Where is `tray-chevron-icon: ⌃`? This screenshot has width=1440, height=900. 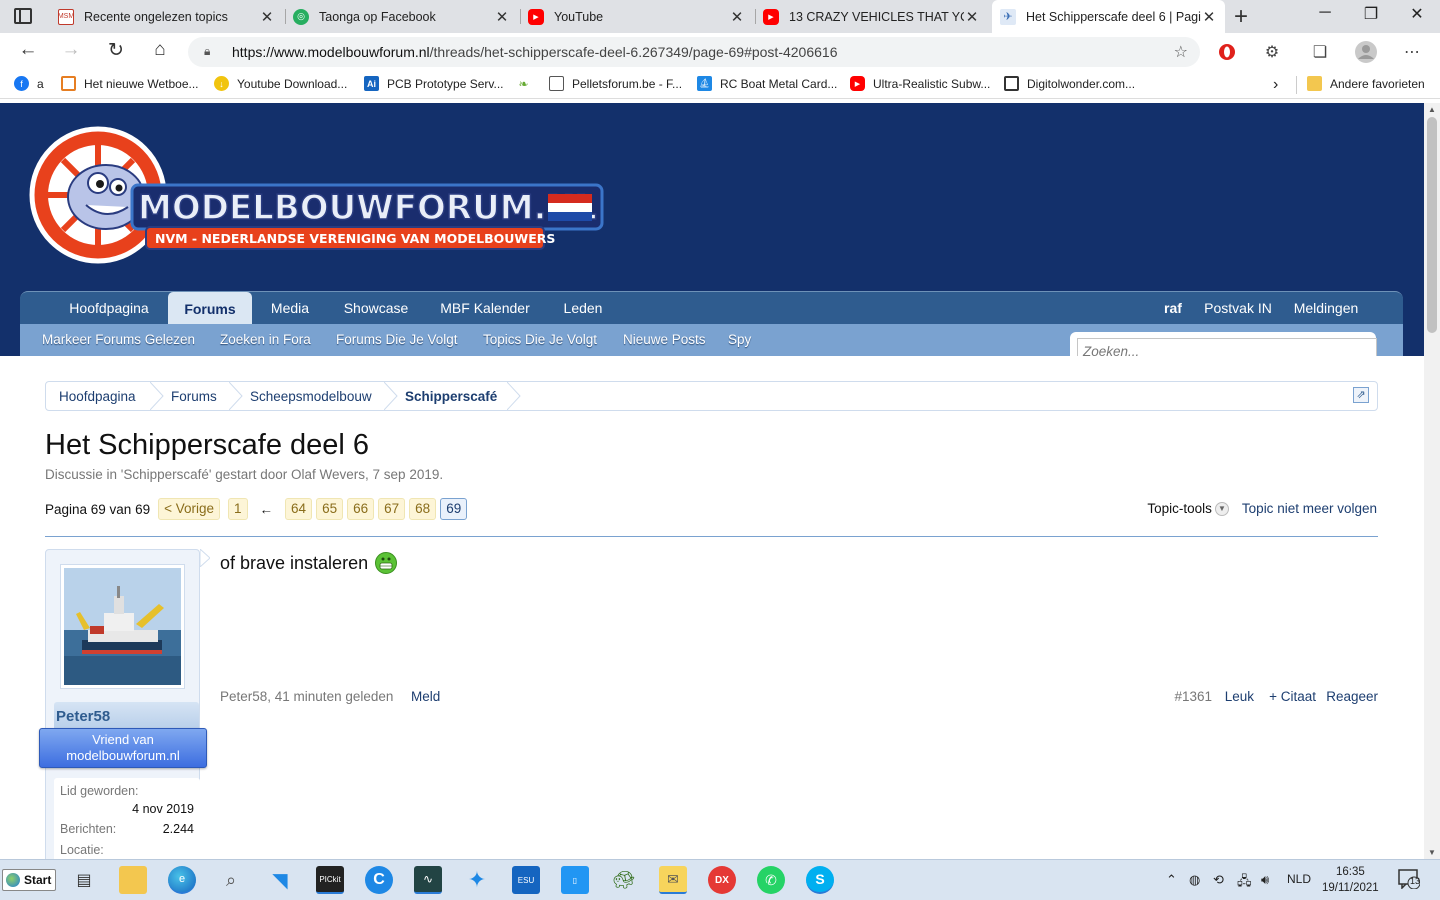 tray-chevron-icon: ⌃ is located at coordinates (1171, 880).